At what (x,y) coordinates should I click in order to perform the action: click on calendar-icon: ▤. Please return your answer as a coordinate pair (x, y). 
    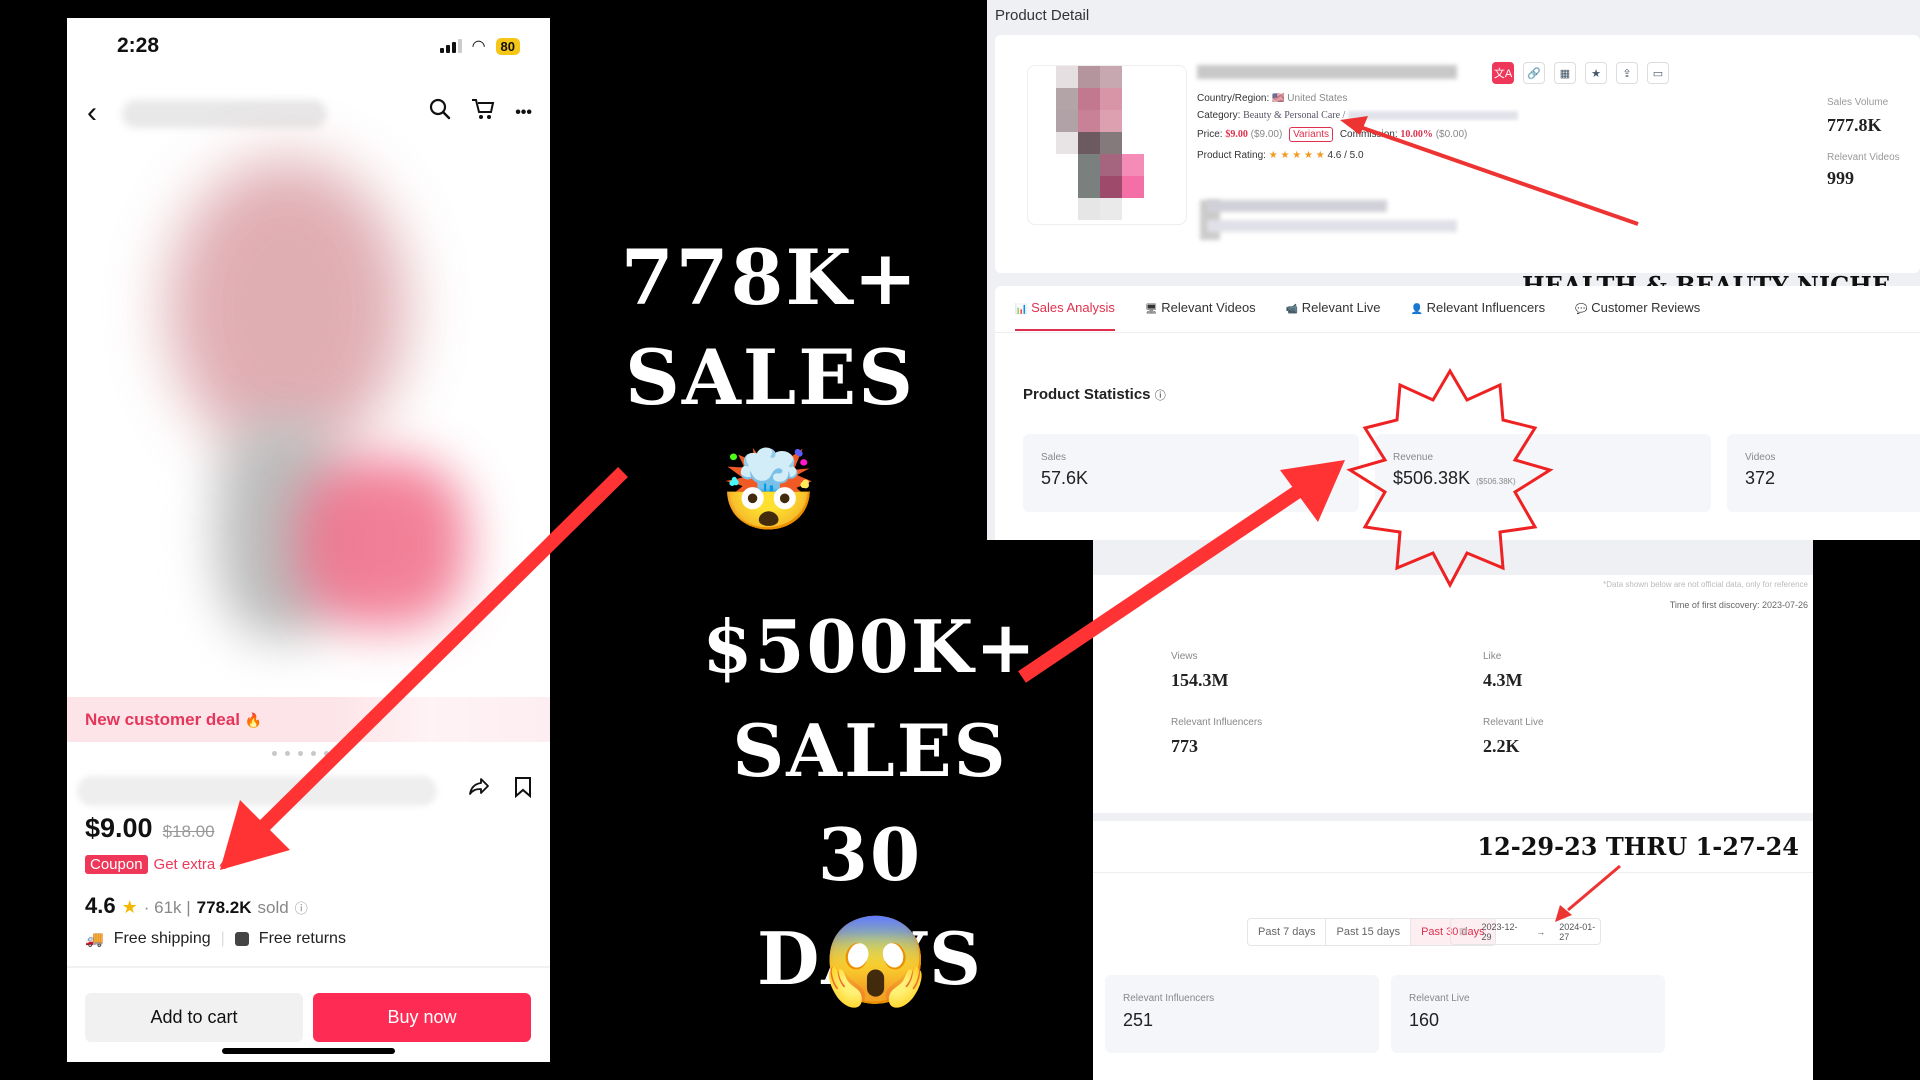
    Looking at the image, I should click on (1463, 931).